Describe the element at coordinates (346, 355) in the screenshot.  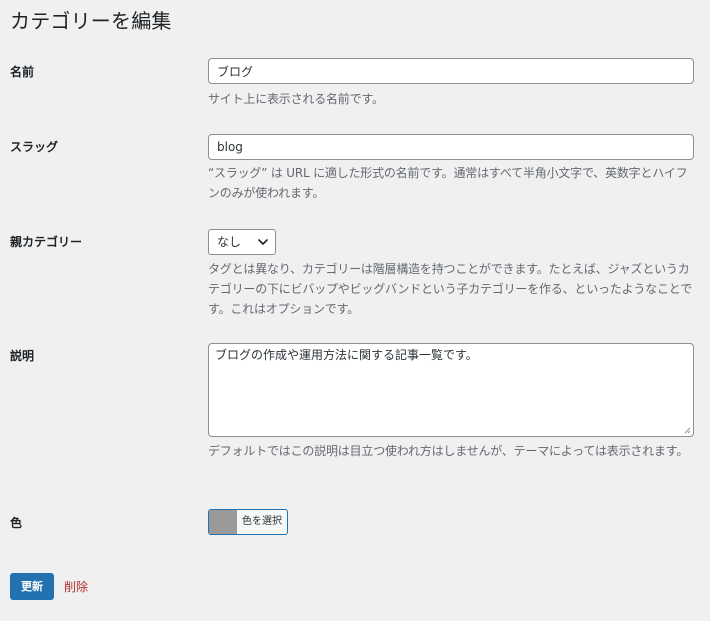
I see `description-textarea-value: ブログの作成や運用方法に関する記事一覧です。` at that location.